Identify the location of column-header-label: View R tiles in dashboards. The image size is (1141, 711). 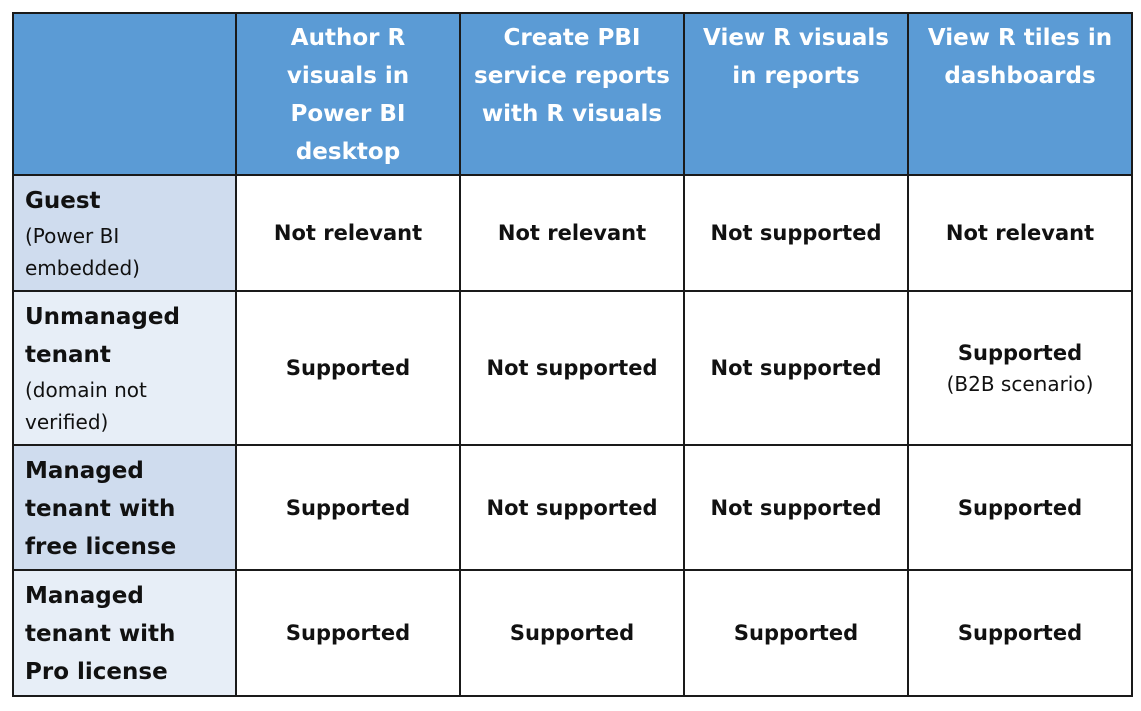
(1020, 57).